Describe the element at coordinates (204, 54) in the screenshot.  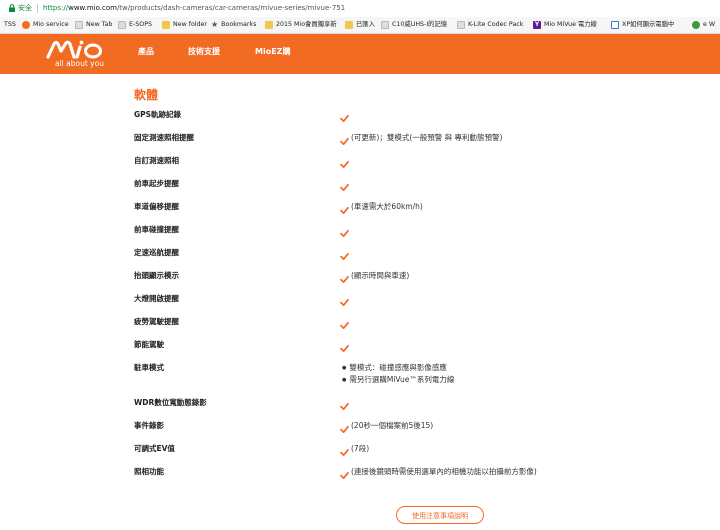
I see `nav-support: 技術支援` at that location.